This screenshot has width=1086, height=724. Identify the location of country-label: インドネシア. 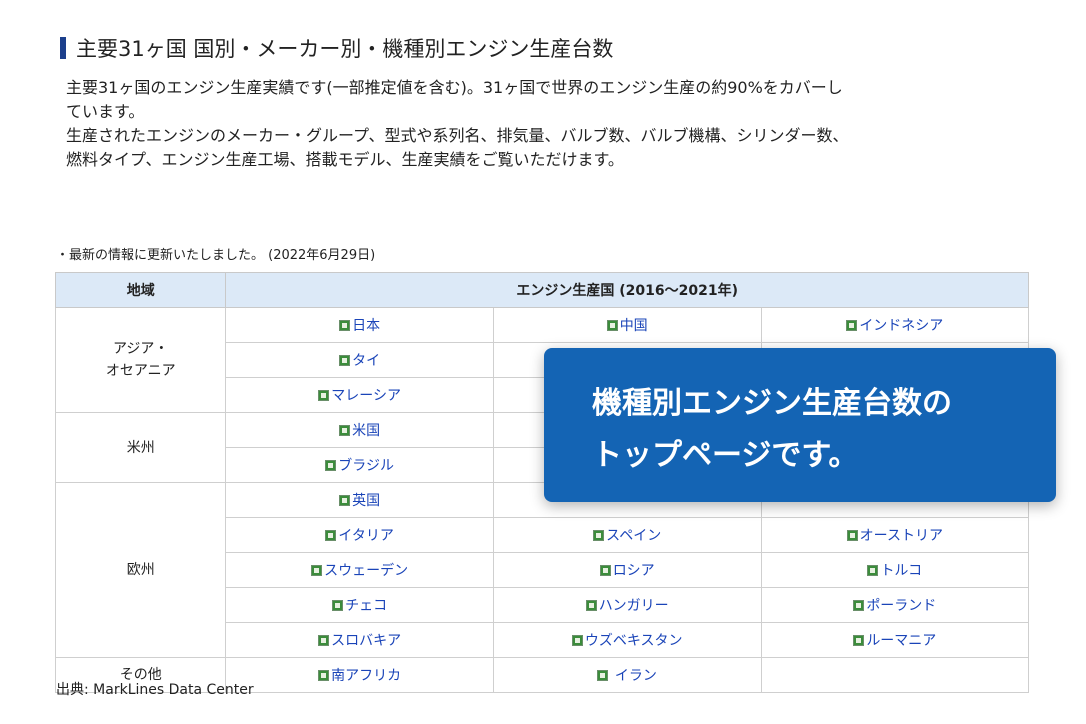
(901, 326).